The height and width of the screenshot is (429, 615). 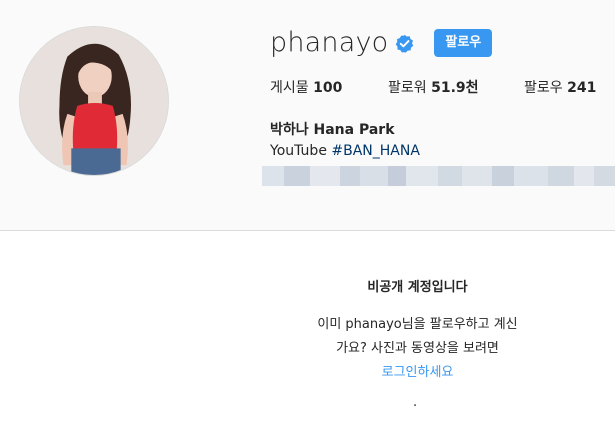 I want to click on posts-count: 100, so click(x=328, y=88).